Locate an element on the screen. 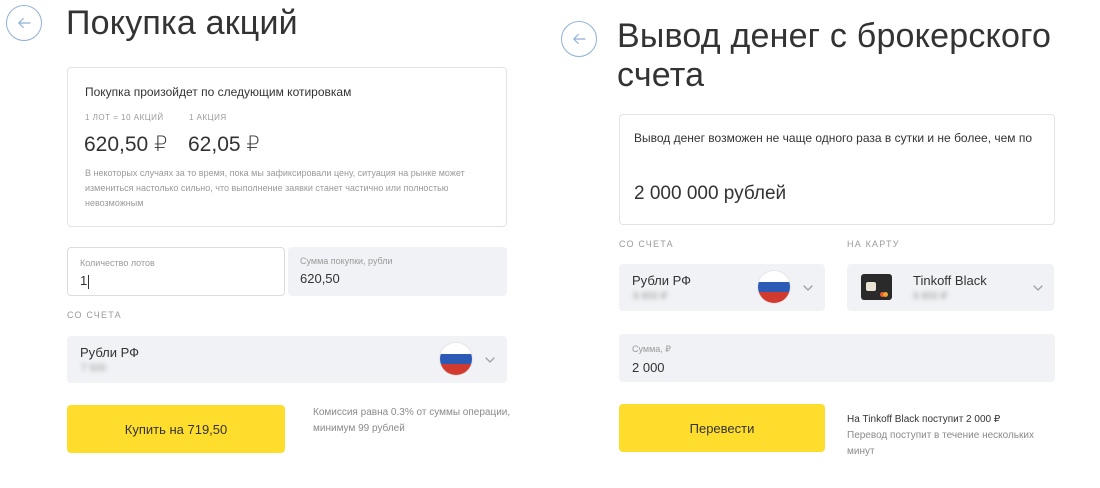 Image resolution: width=1100 pixels, height=488 pixels. withdraw-limit: 2 000 000 рублей is located at coordinates (710, 193).